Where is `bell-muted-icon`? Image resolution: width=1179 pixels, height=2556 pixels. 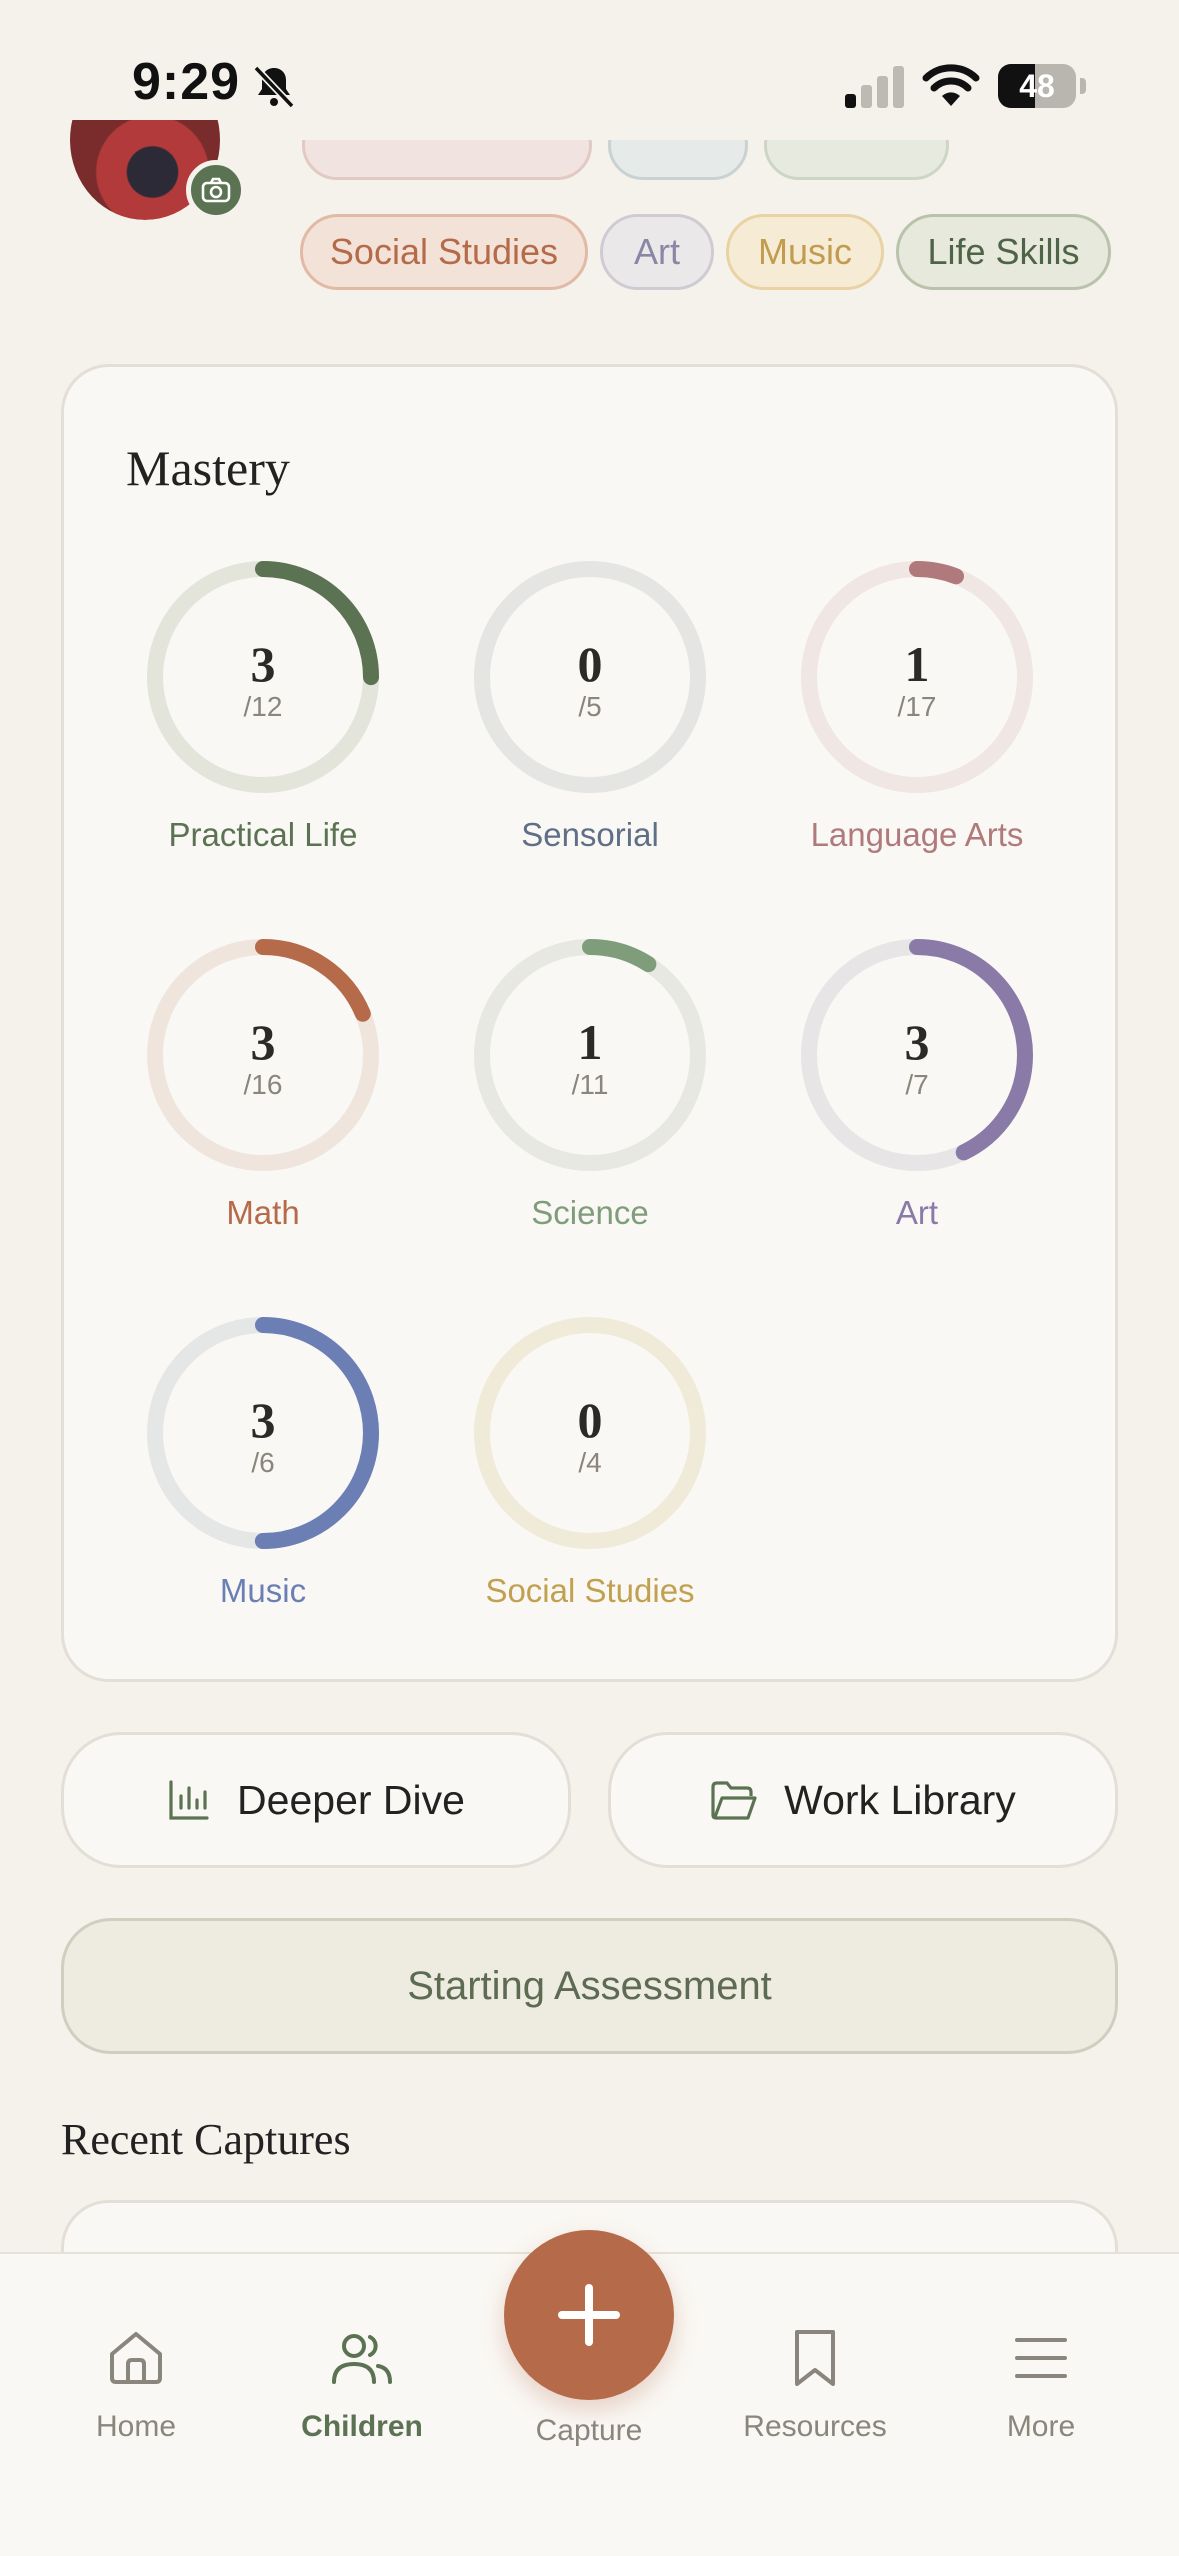
bell-muted-icon is located at coordinates (274, 87).